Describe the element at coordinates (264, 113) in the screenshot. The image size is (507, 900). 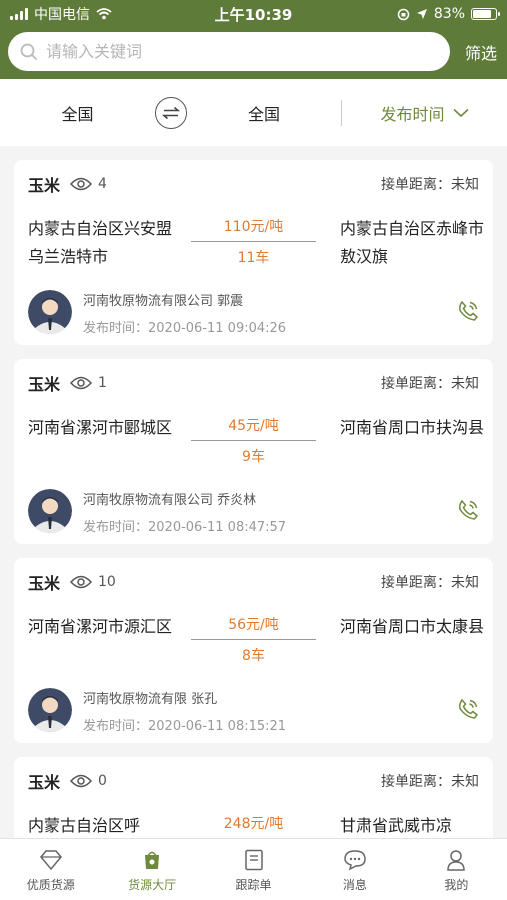
I see `destination-selector: 全国` at that location.